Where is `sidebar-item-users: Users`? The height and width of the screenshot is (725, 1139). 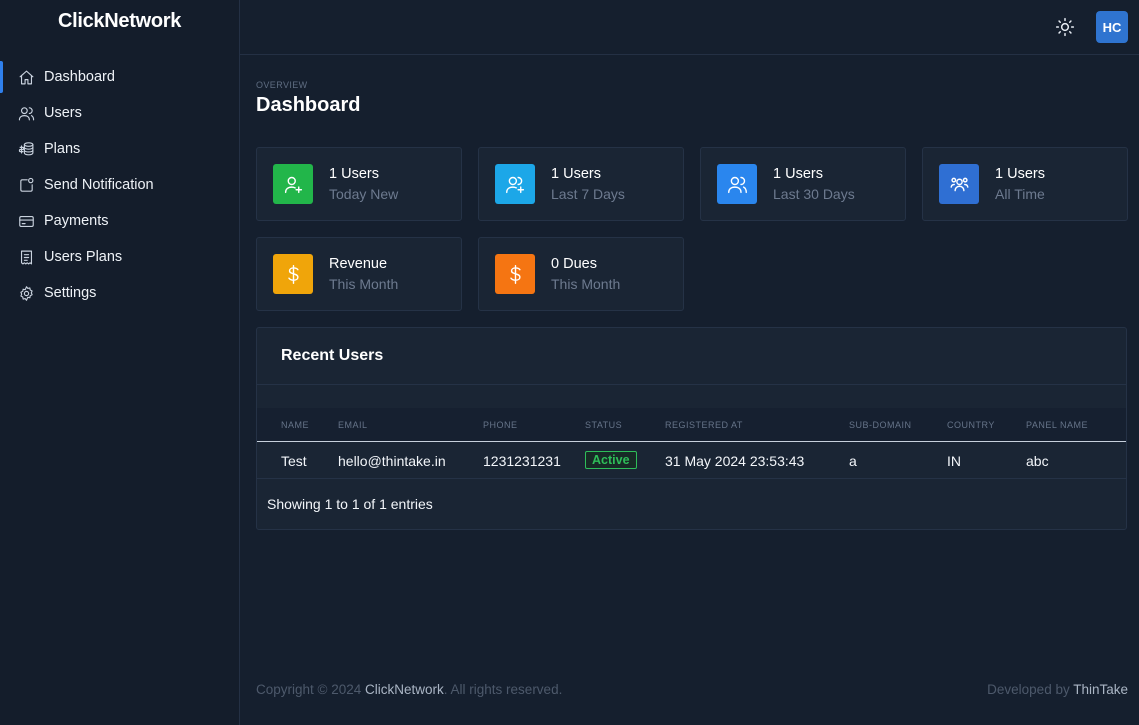
sidebar-item-users: Users is located at coordinates (119, 113).